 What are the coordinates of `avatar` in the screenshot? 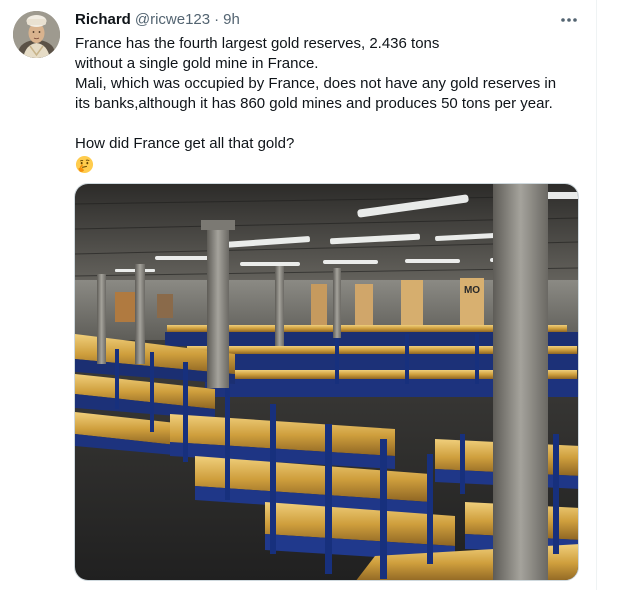 It's located at (36, 34).